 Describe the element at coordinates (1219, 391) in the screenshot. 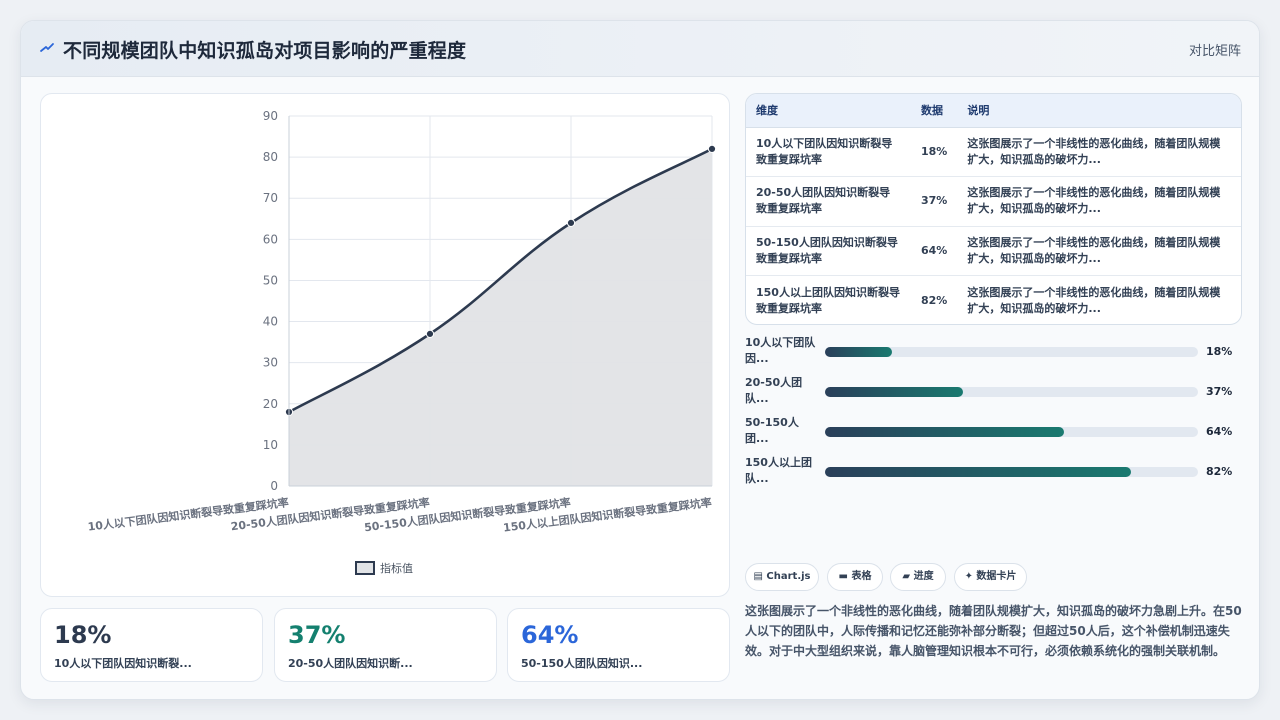

I see `progress-value: 37%` at that location.